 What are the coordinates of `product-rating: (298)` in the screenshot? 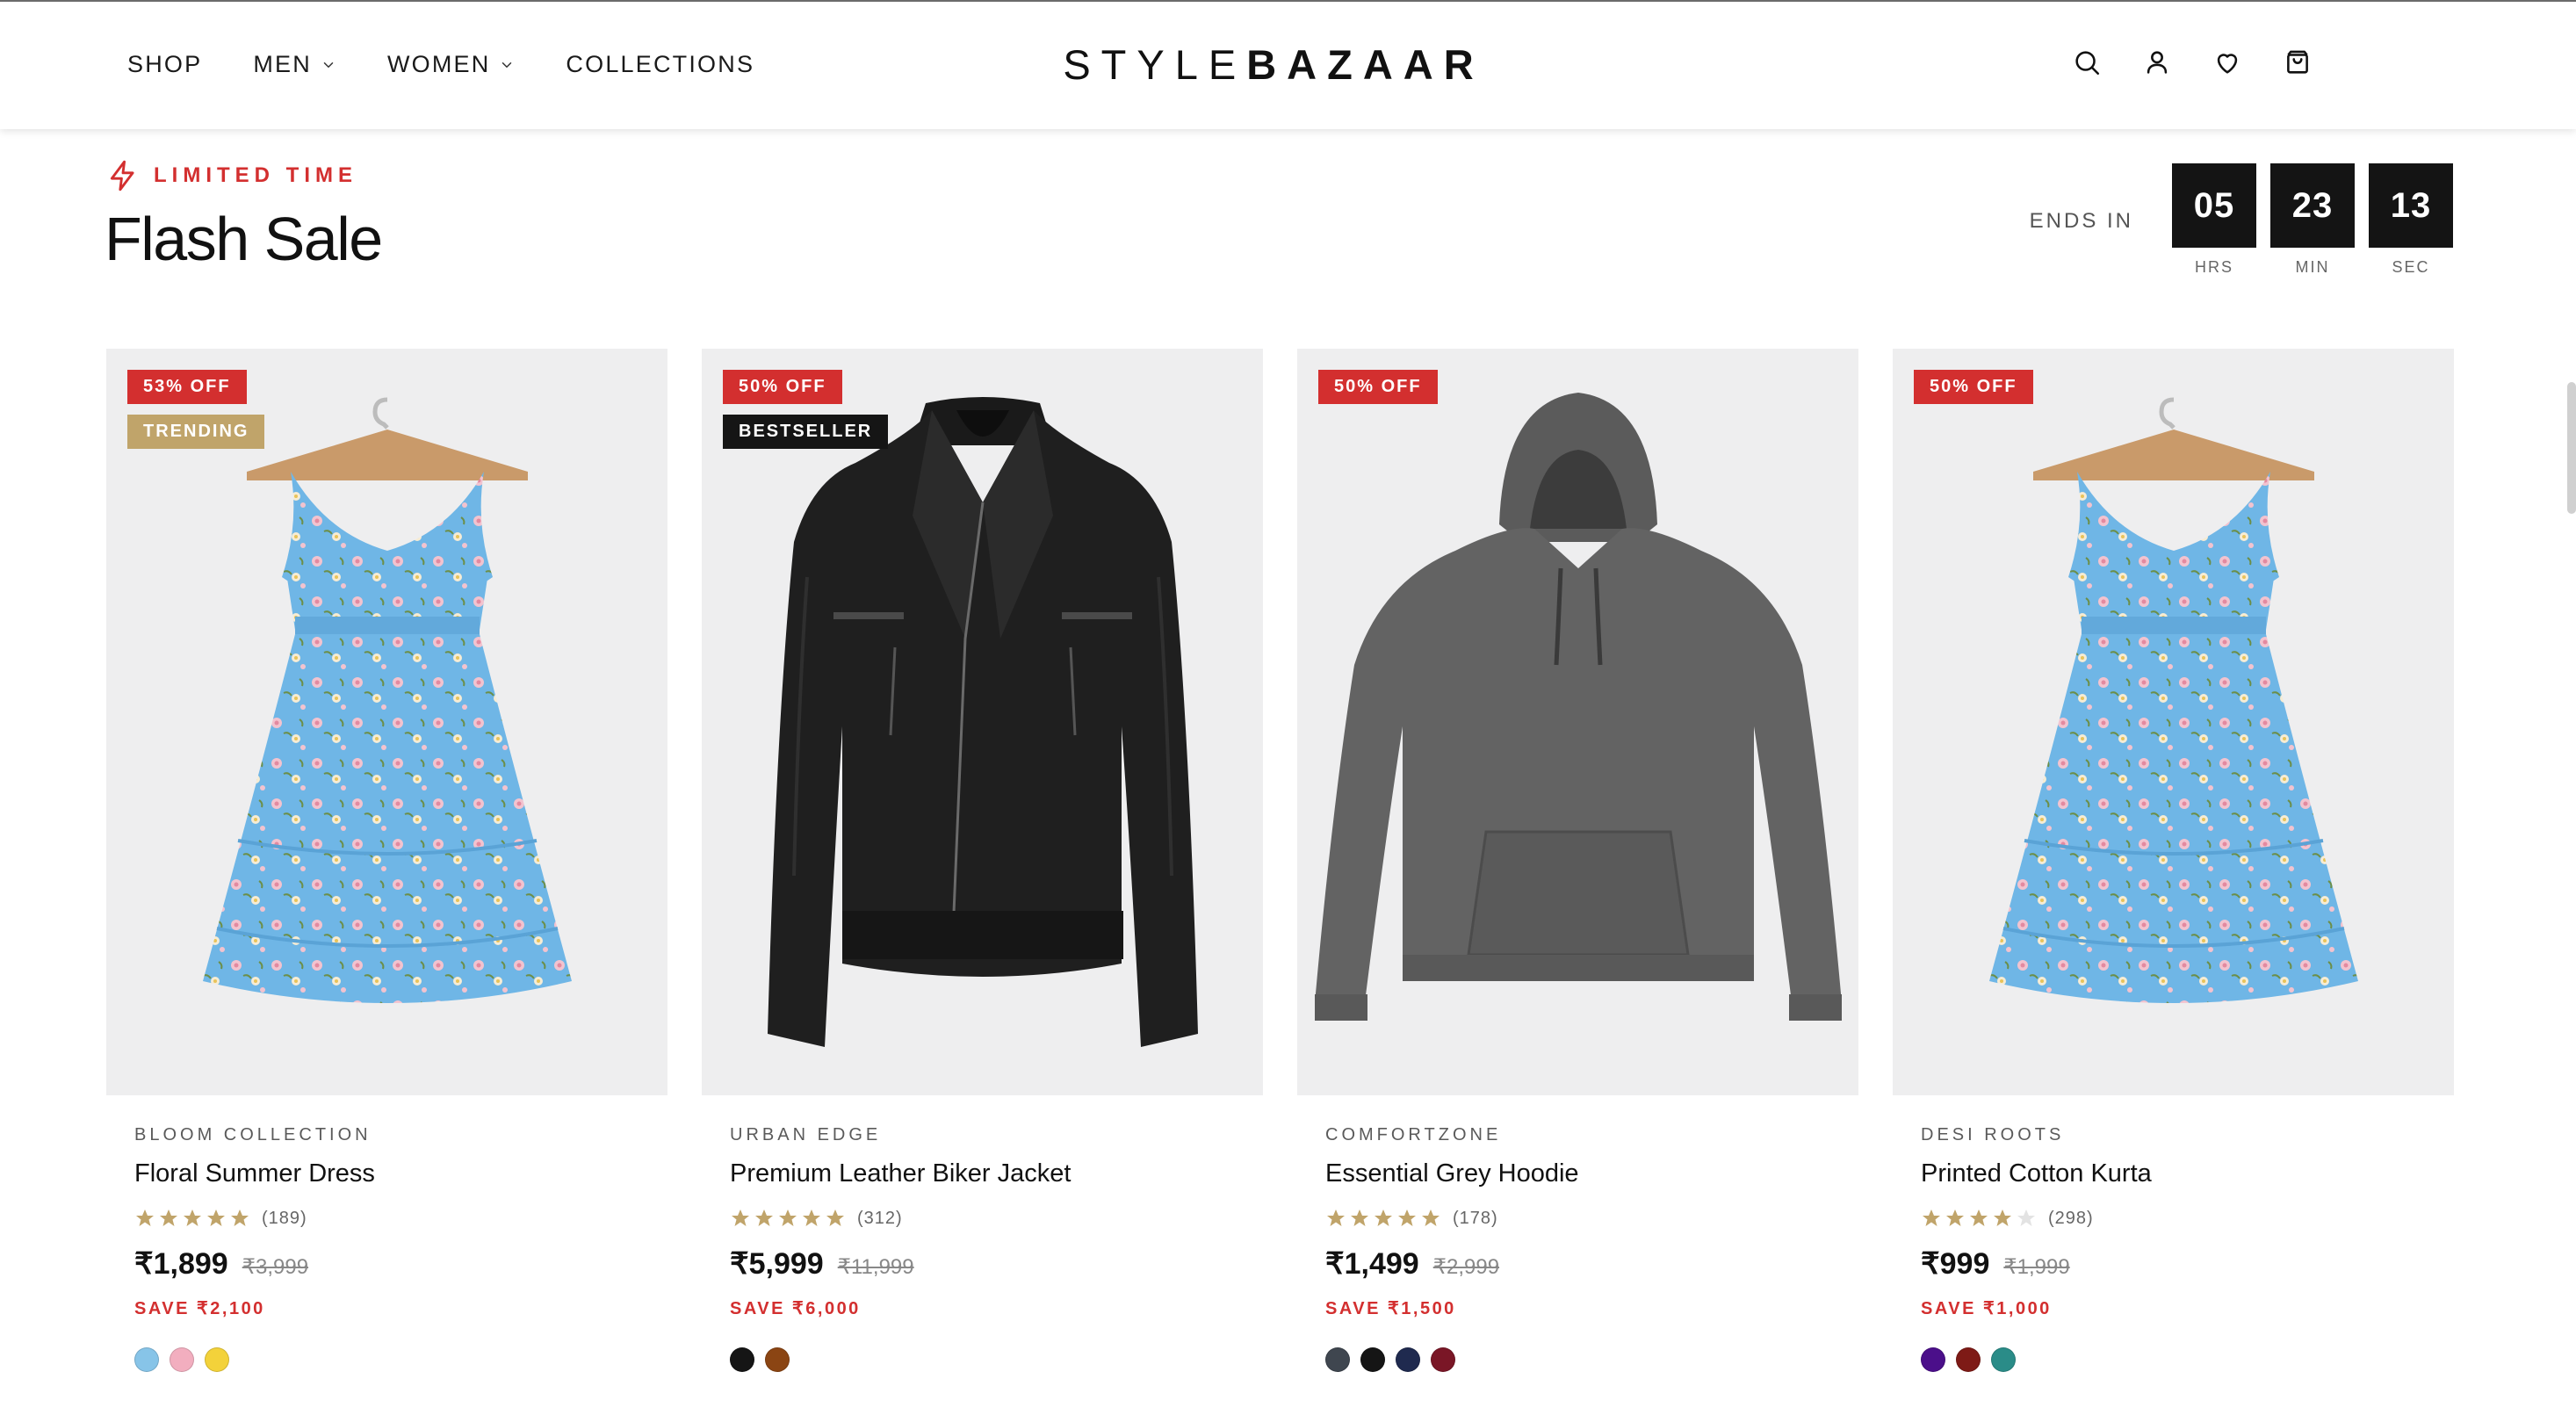 It's located at (2187, 1218).